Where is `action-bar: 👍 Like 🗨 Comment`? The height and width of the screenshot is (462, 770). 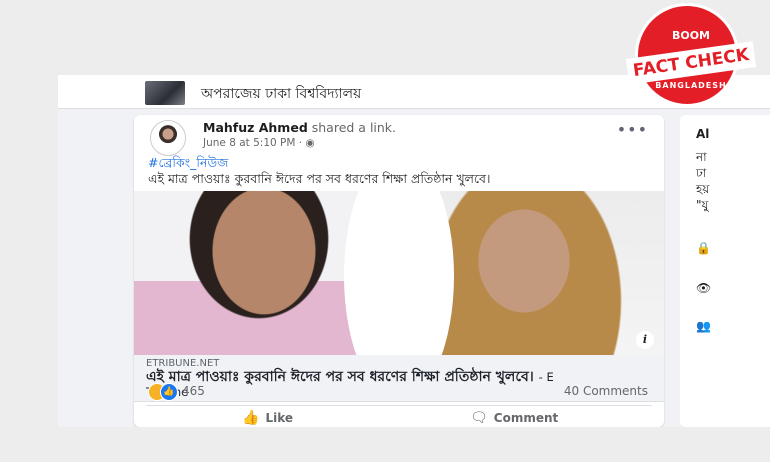 action-bar: 👍 Like 🗨 Comment is located at coordinates (399, 416).